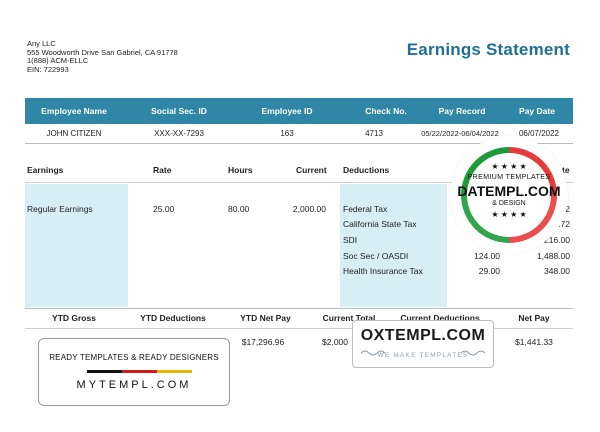  I want to click on page-title: Earnings Statement, so click(488, 49).